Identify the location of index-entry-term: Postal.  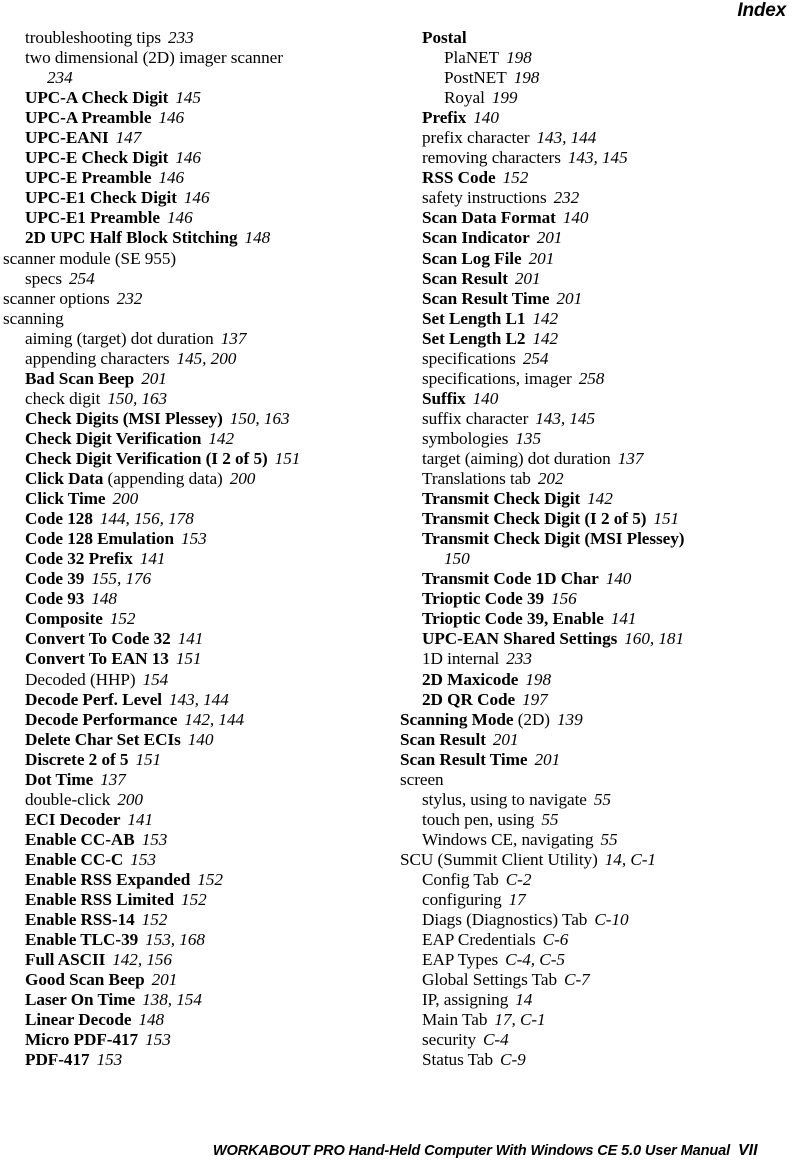
(444, 37).